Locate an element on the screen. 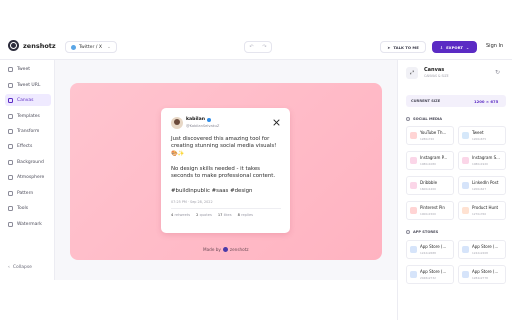  made-by-label: Made by is located at coordinates (212, 249).